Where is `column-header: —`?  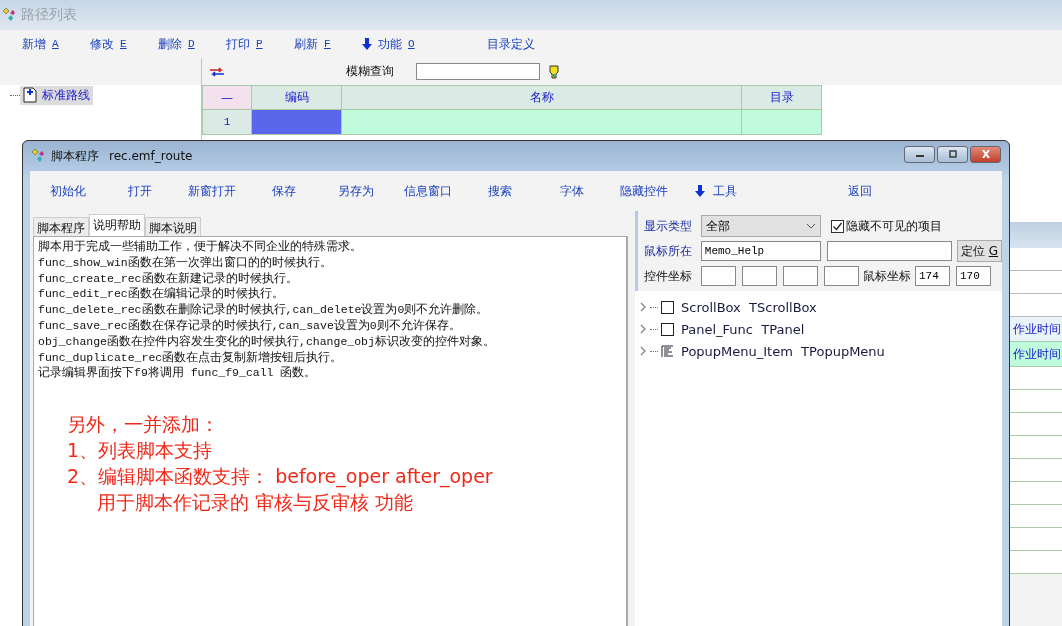 column-header: — is located at coordinates (227, 97).